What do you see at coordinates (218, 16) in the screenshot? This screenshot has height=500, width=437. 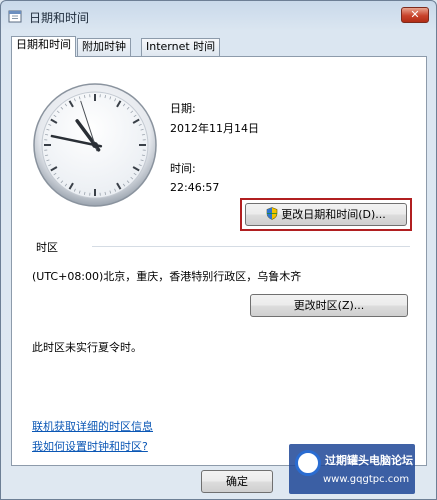 I see `title-bar: 日期和时间 ✕` at bounding box center [218, 16].